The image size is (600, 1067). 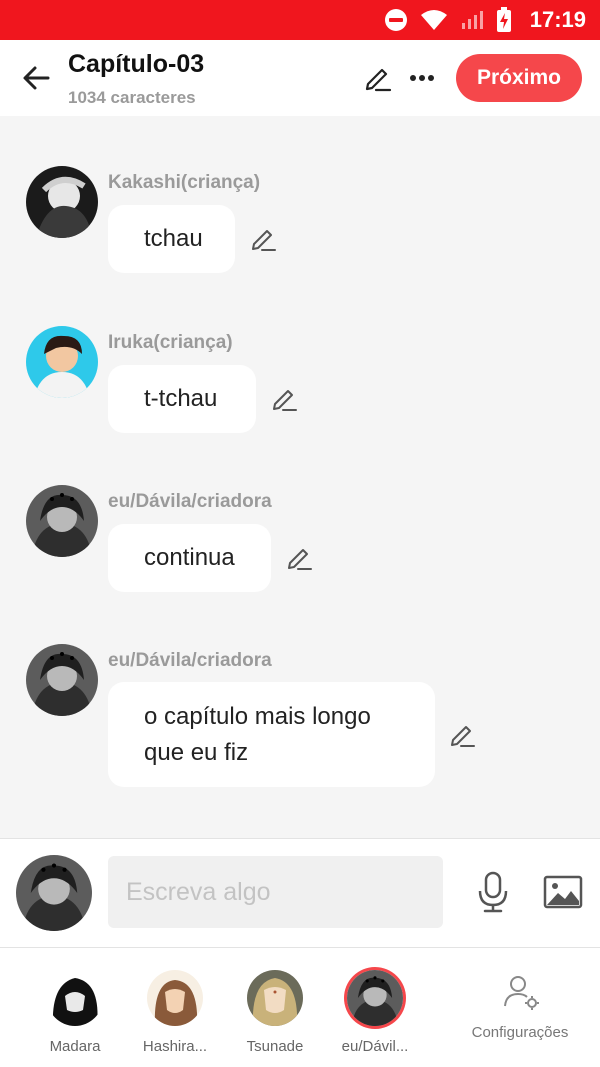 I want to click on chapter-title: Capítulo-03, so click(x=136, y=64).